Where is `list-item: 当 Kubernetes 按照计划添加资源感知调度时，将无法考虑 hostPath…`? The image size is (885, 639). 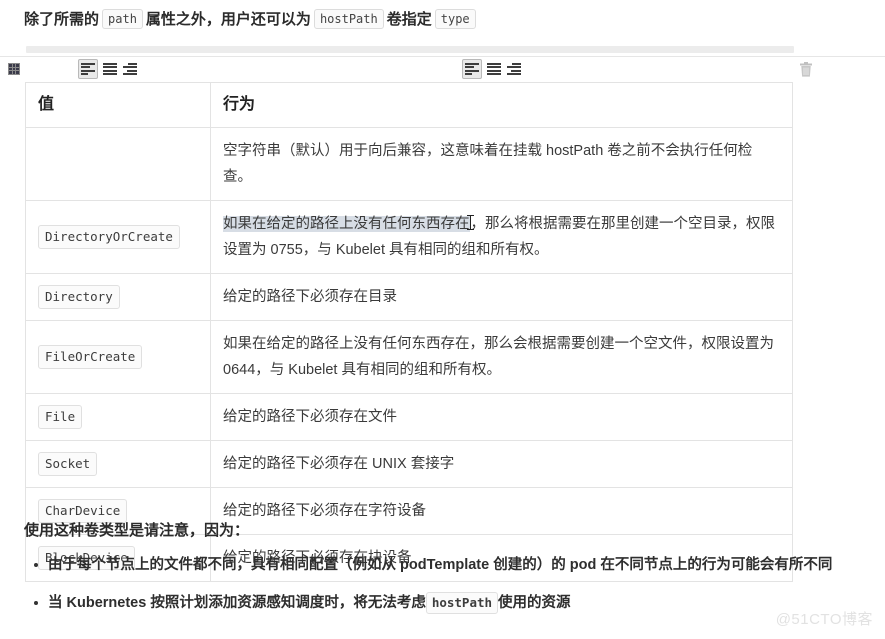 list-item: 当 Kubernetes 按照计划添加资源感知调度时，将无法考虑 hostPath… is located at coordinates (441, 603).